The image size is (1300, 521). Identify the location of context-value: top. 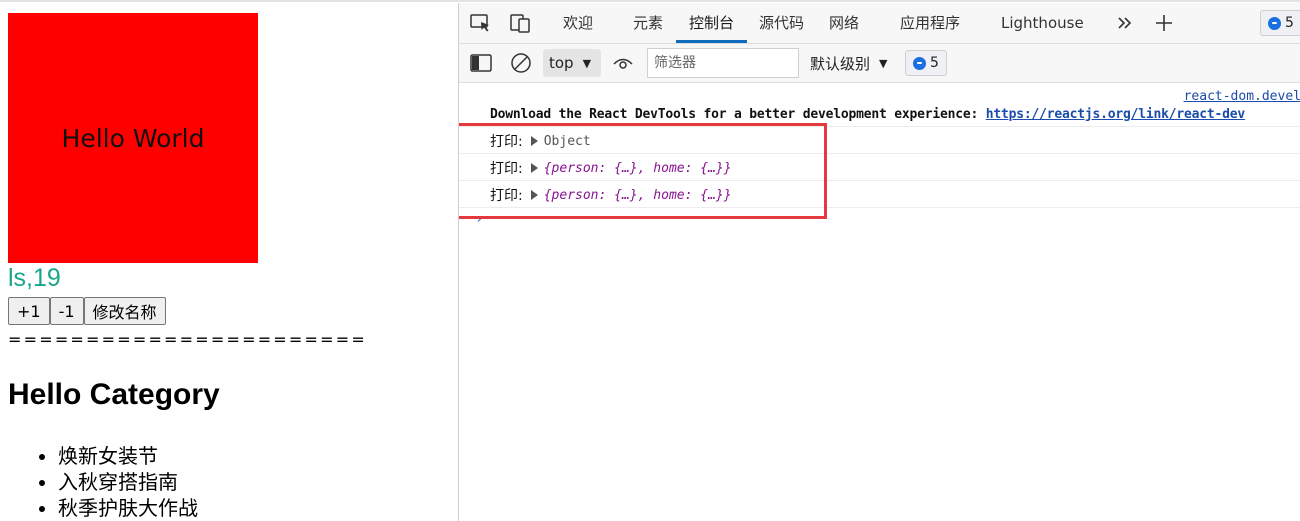
(561, 63).